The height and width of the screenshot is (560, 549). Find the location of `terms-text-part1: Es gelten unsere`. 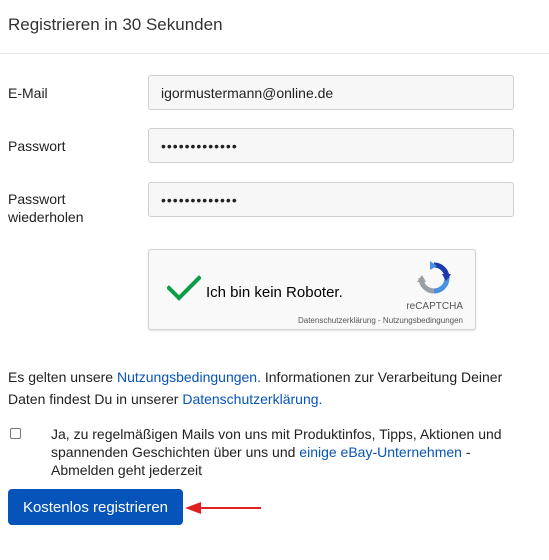

terms-text-part1: Es gelten unsere is located at coordinates (62, 377).